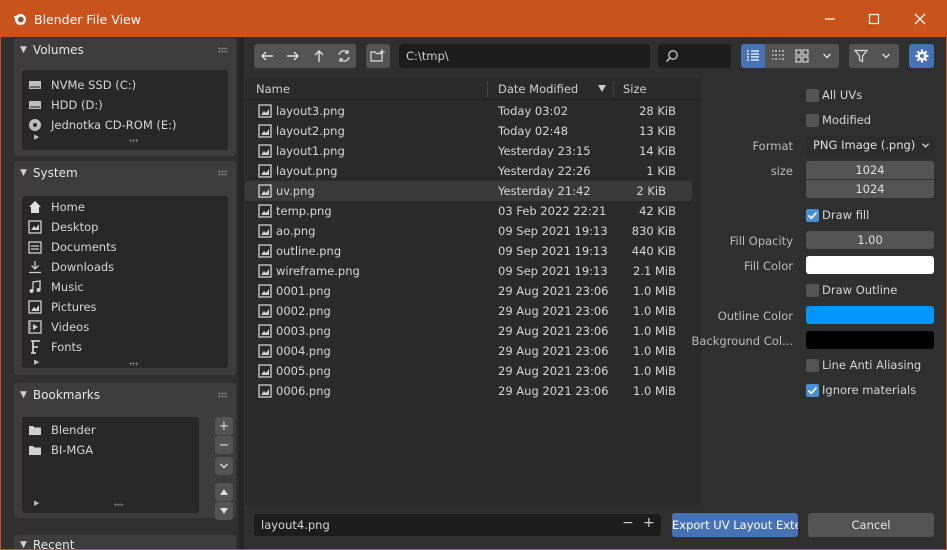  What do you see at coordinates (224, 511) in the screenshot?
I see `move-bookmark-down-button` at bounding box center [224, 511].